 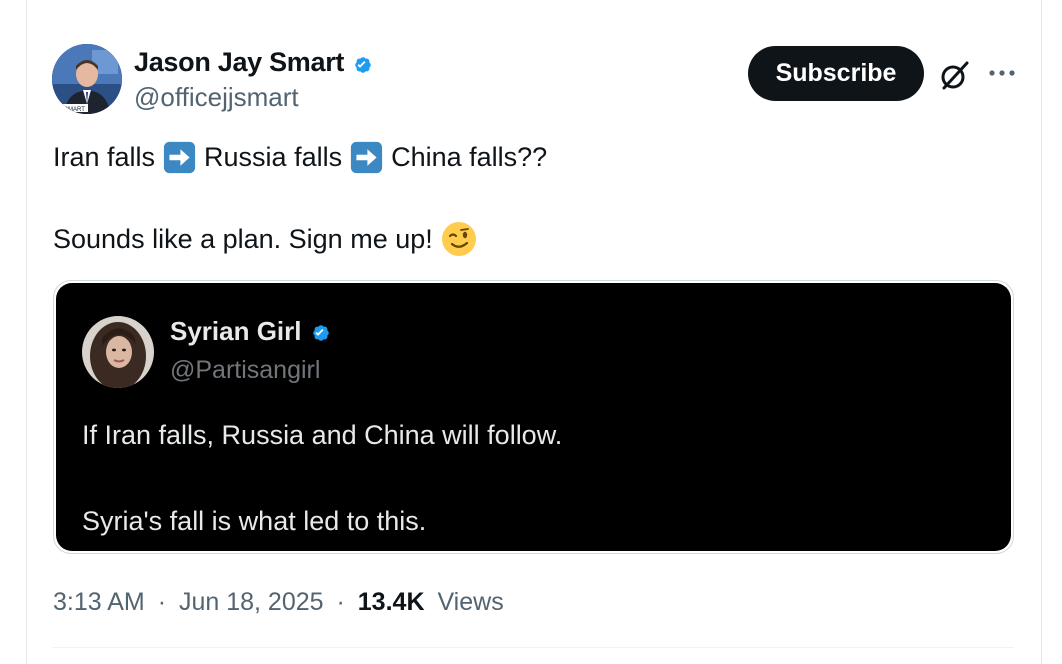 I want to click on tweet-text-line-1: Iran falls Russia falls China falls??, so click(x=300, y=157).